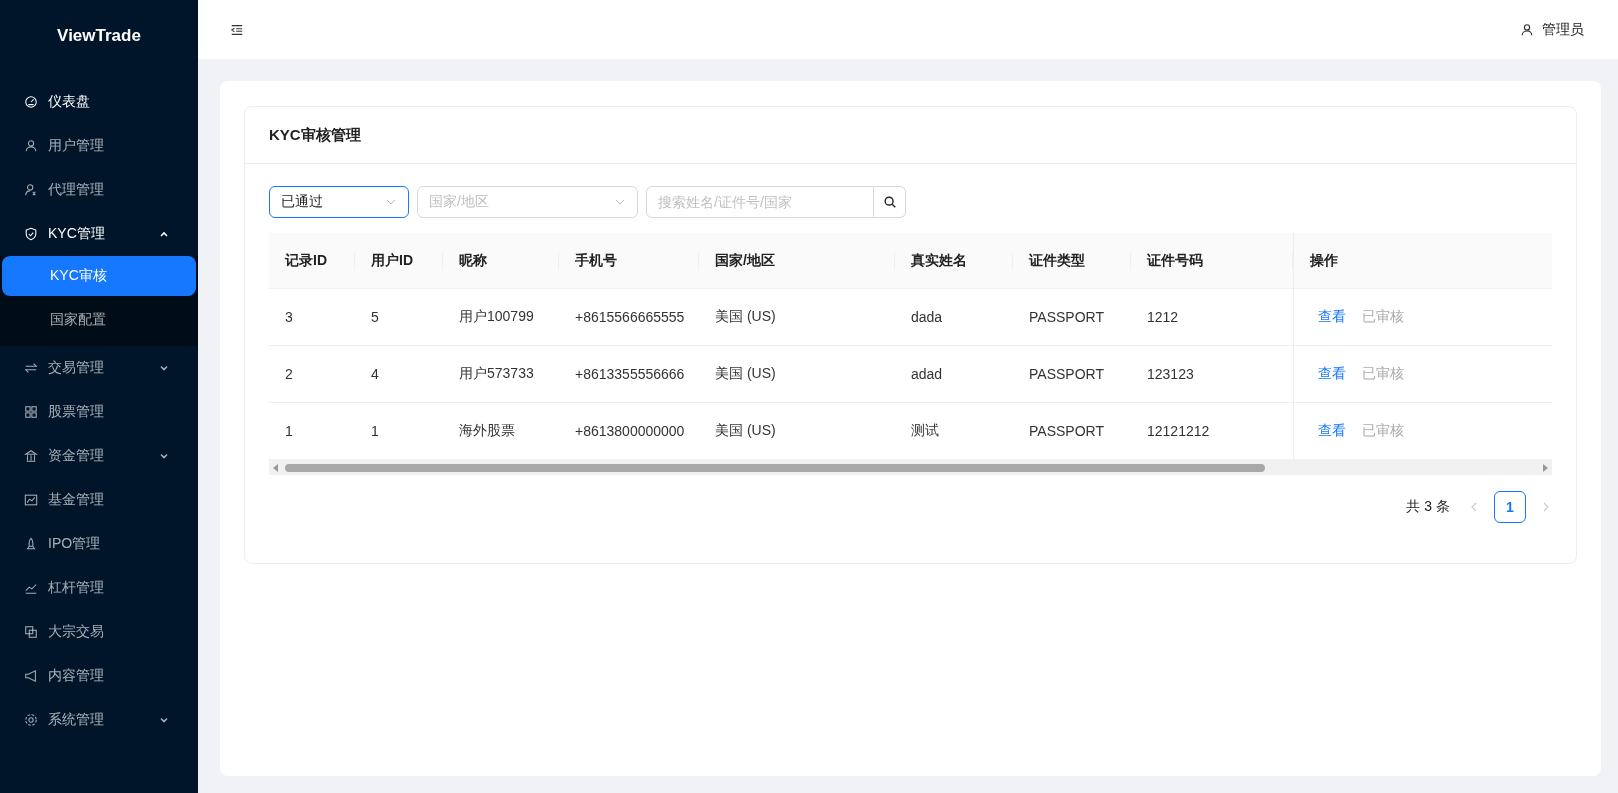 The width and height of the screenshot is (1618, 793). I want to click on column-header: 手机号, so click(629, 260).